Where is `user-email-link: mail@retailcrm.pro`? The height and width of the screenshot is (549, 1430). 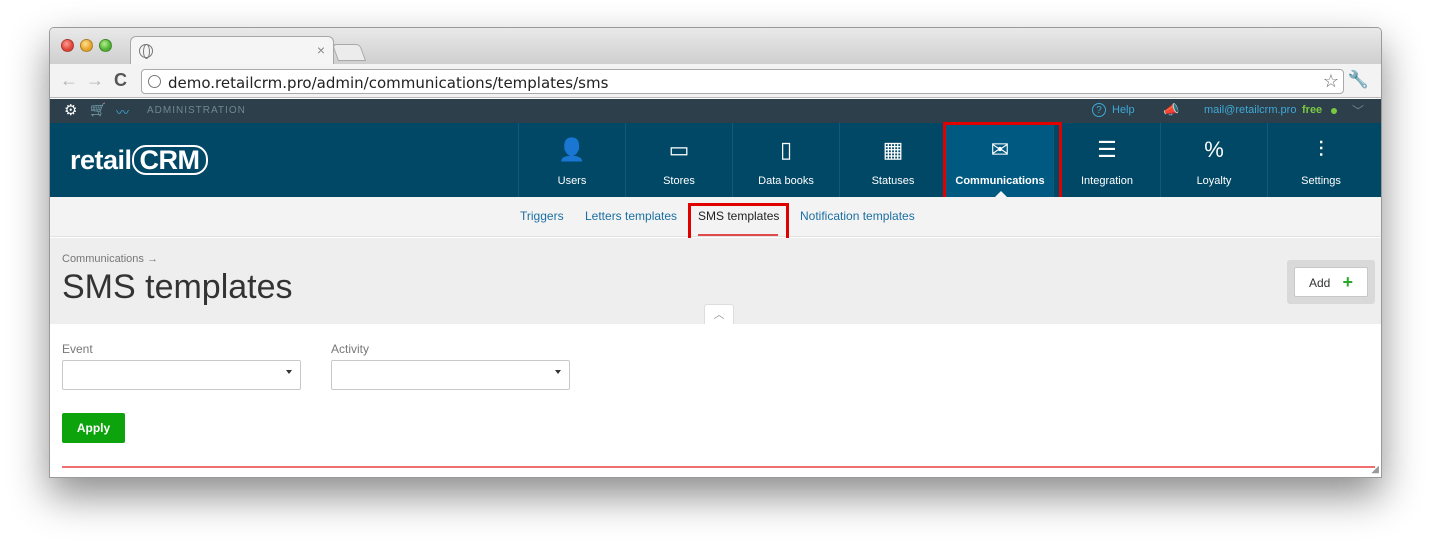 user-email-link: mail@retailcrm.pro is located at coordinates (1250, 110).